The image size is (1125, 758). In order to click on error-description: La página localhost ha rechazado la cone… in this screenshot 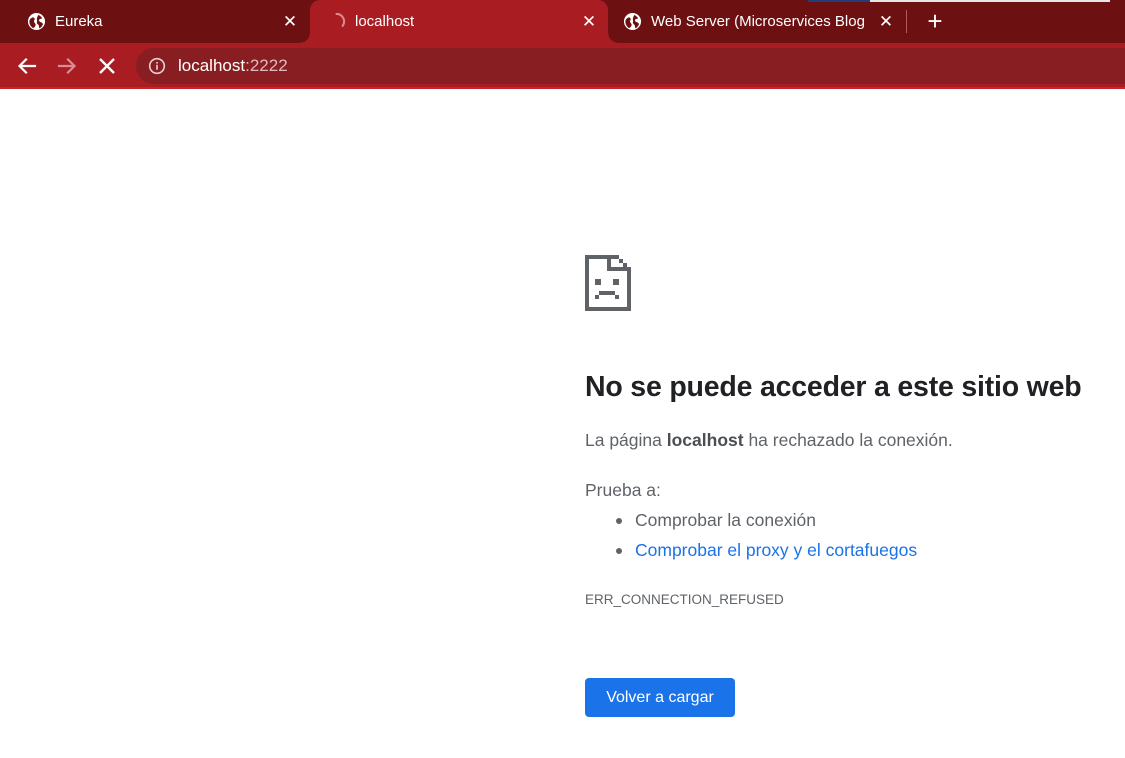, I will do `click(769, 440)`.